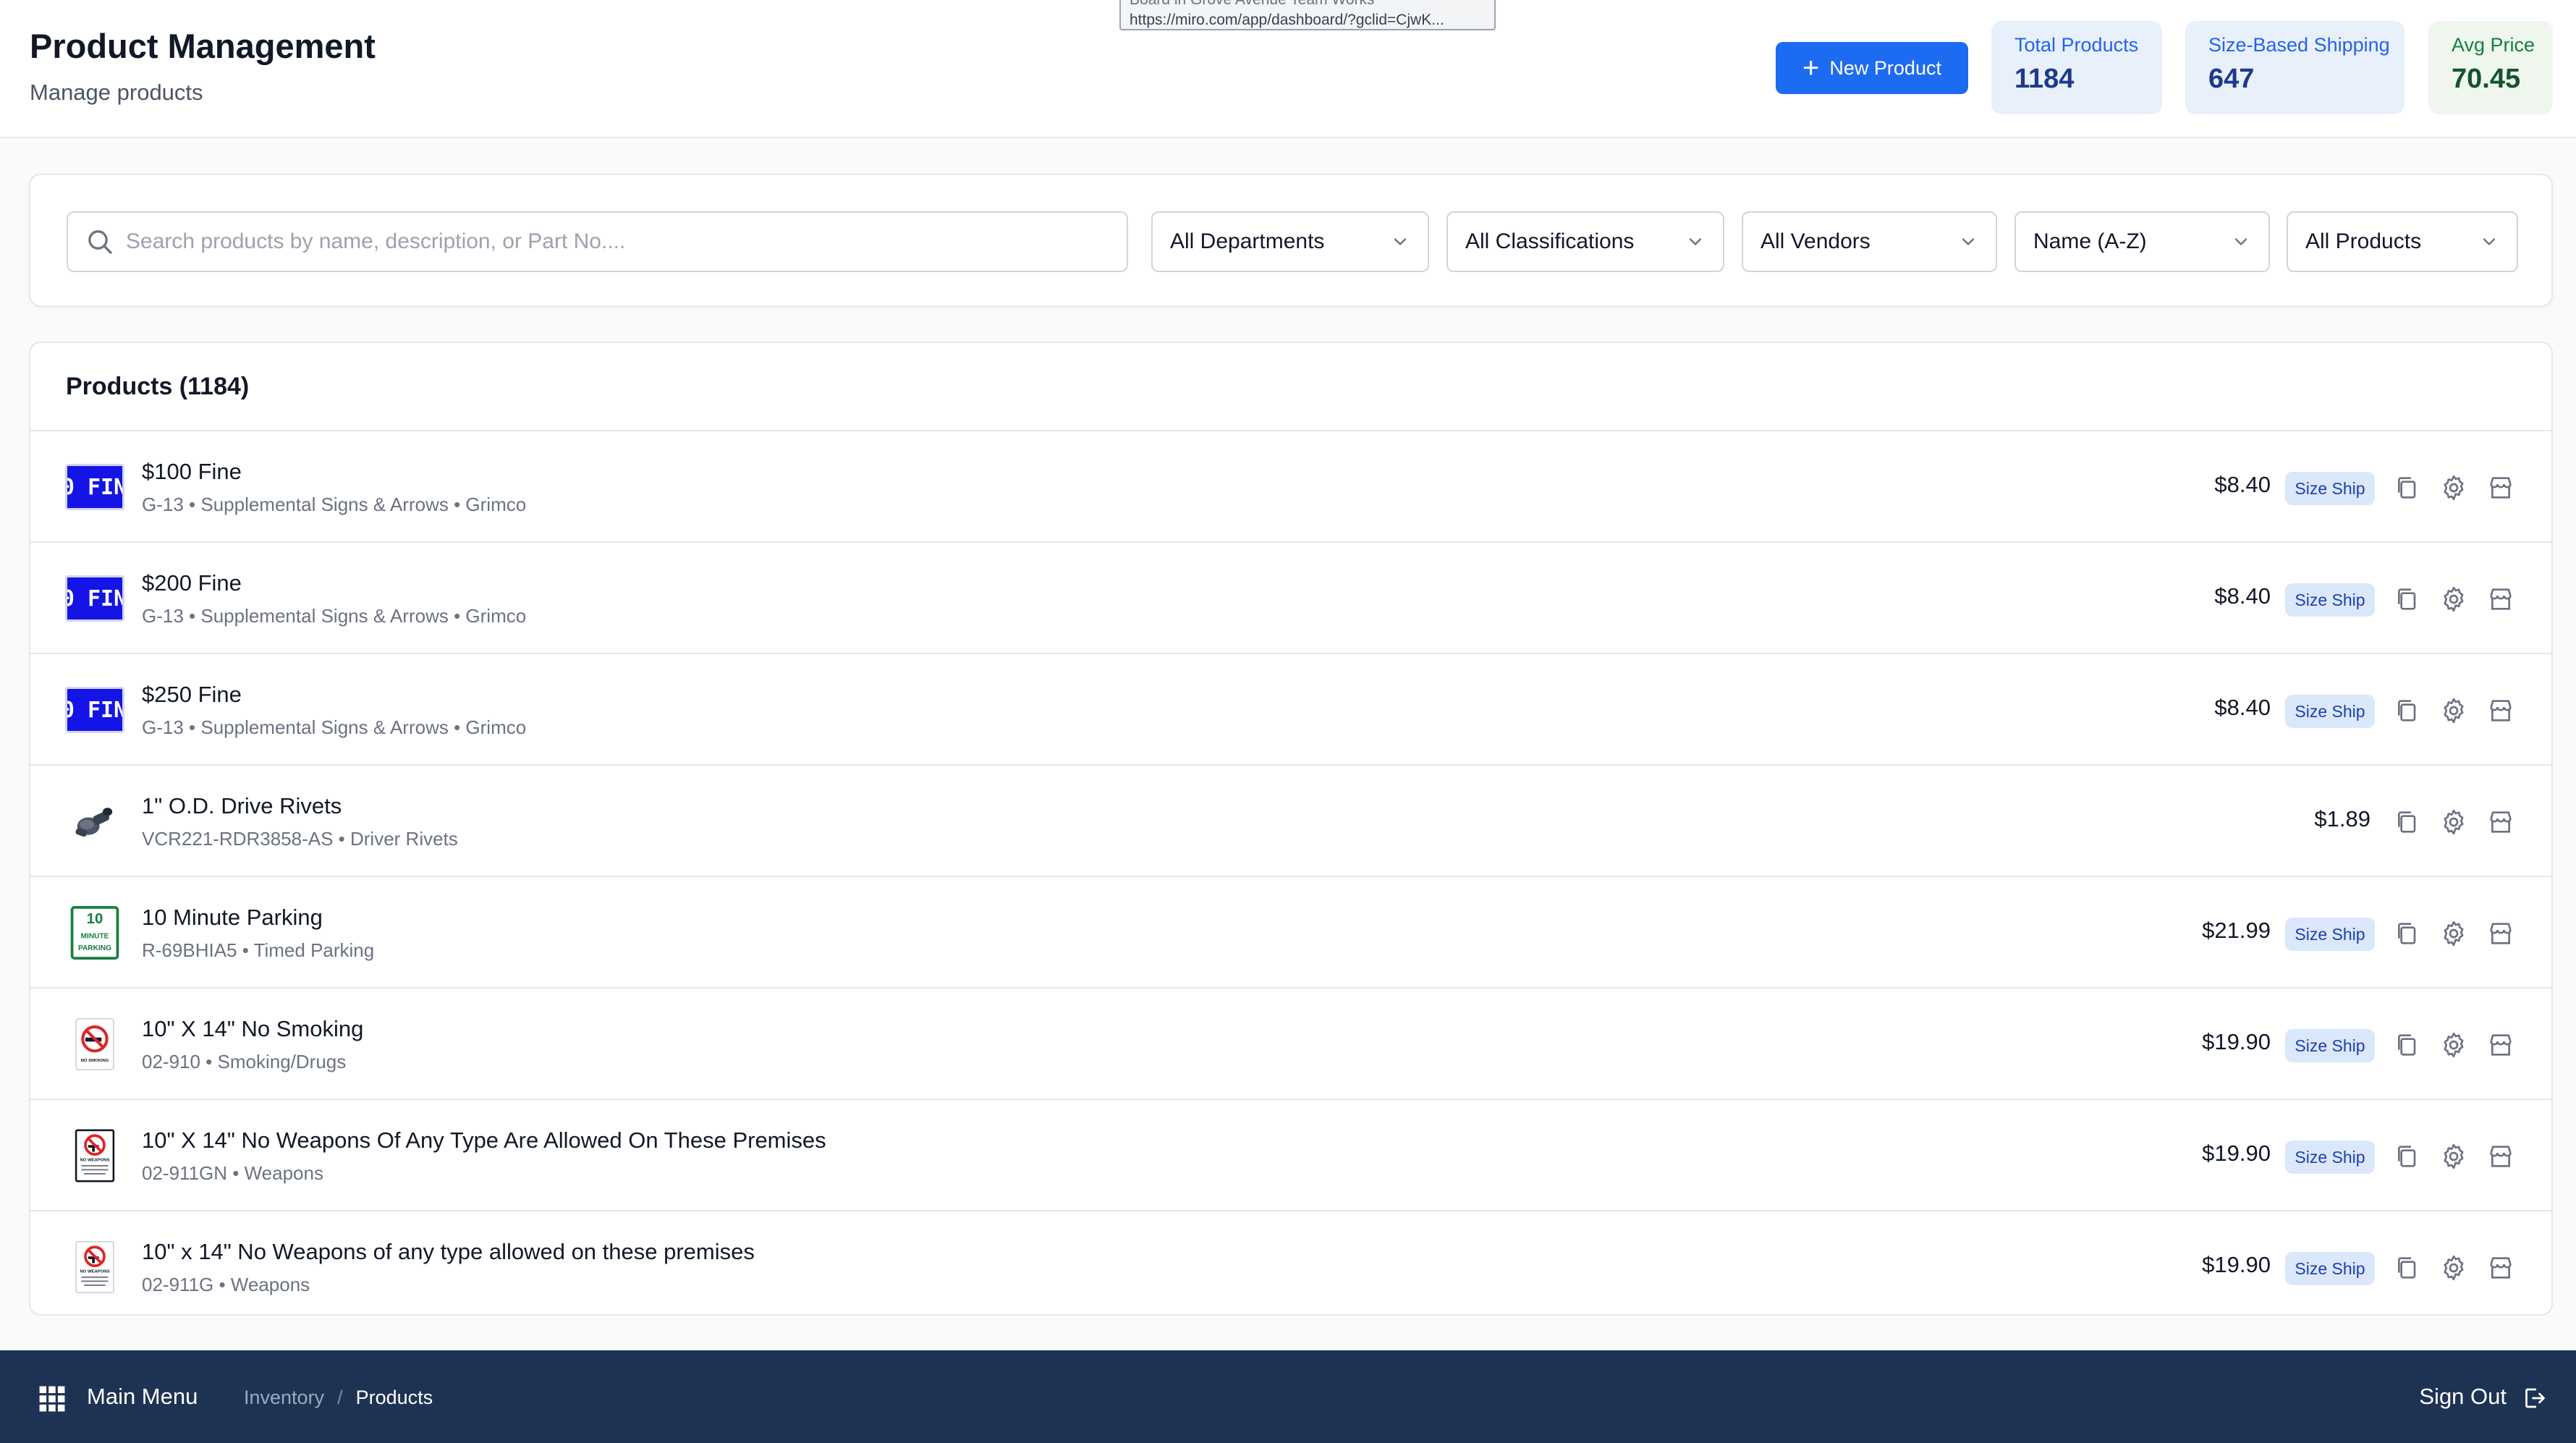  What do you see at coordinates (2363, 241) in the screenshot?
I see `product-filter-select-value: All Products` at bounding box center [2363, 241].